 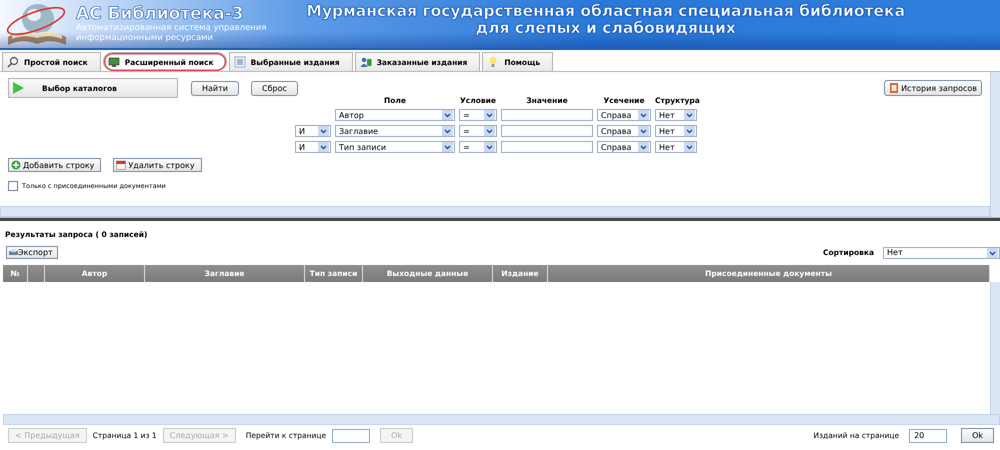 I want to click on export-button: Экспорт, so click(x=32, y=252).